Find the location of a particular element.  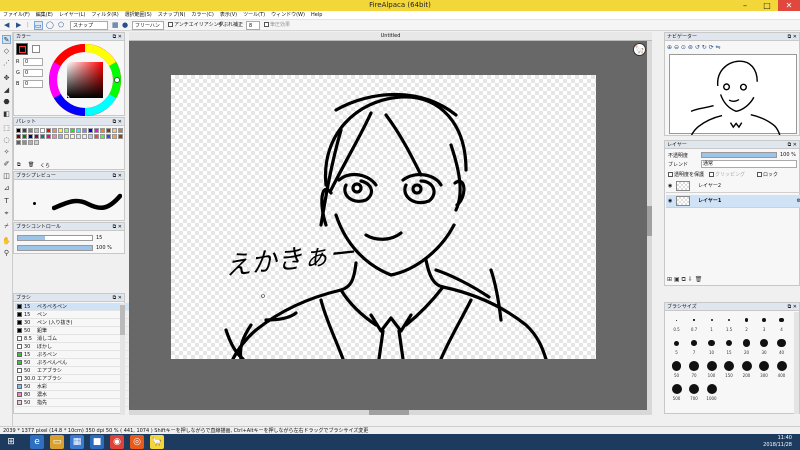

menu-help: Help is located at coordinates (316, 15).